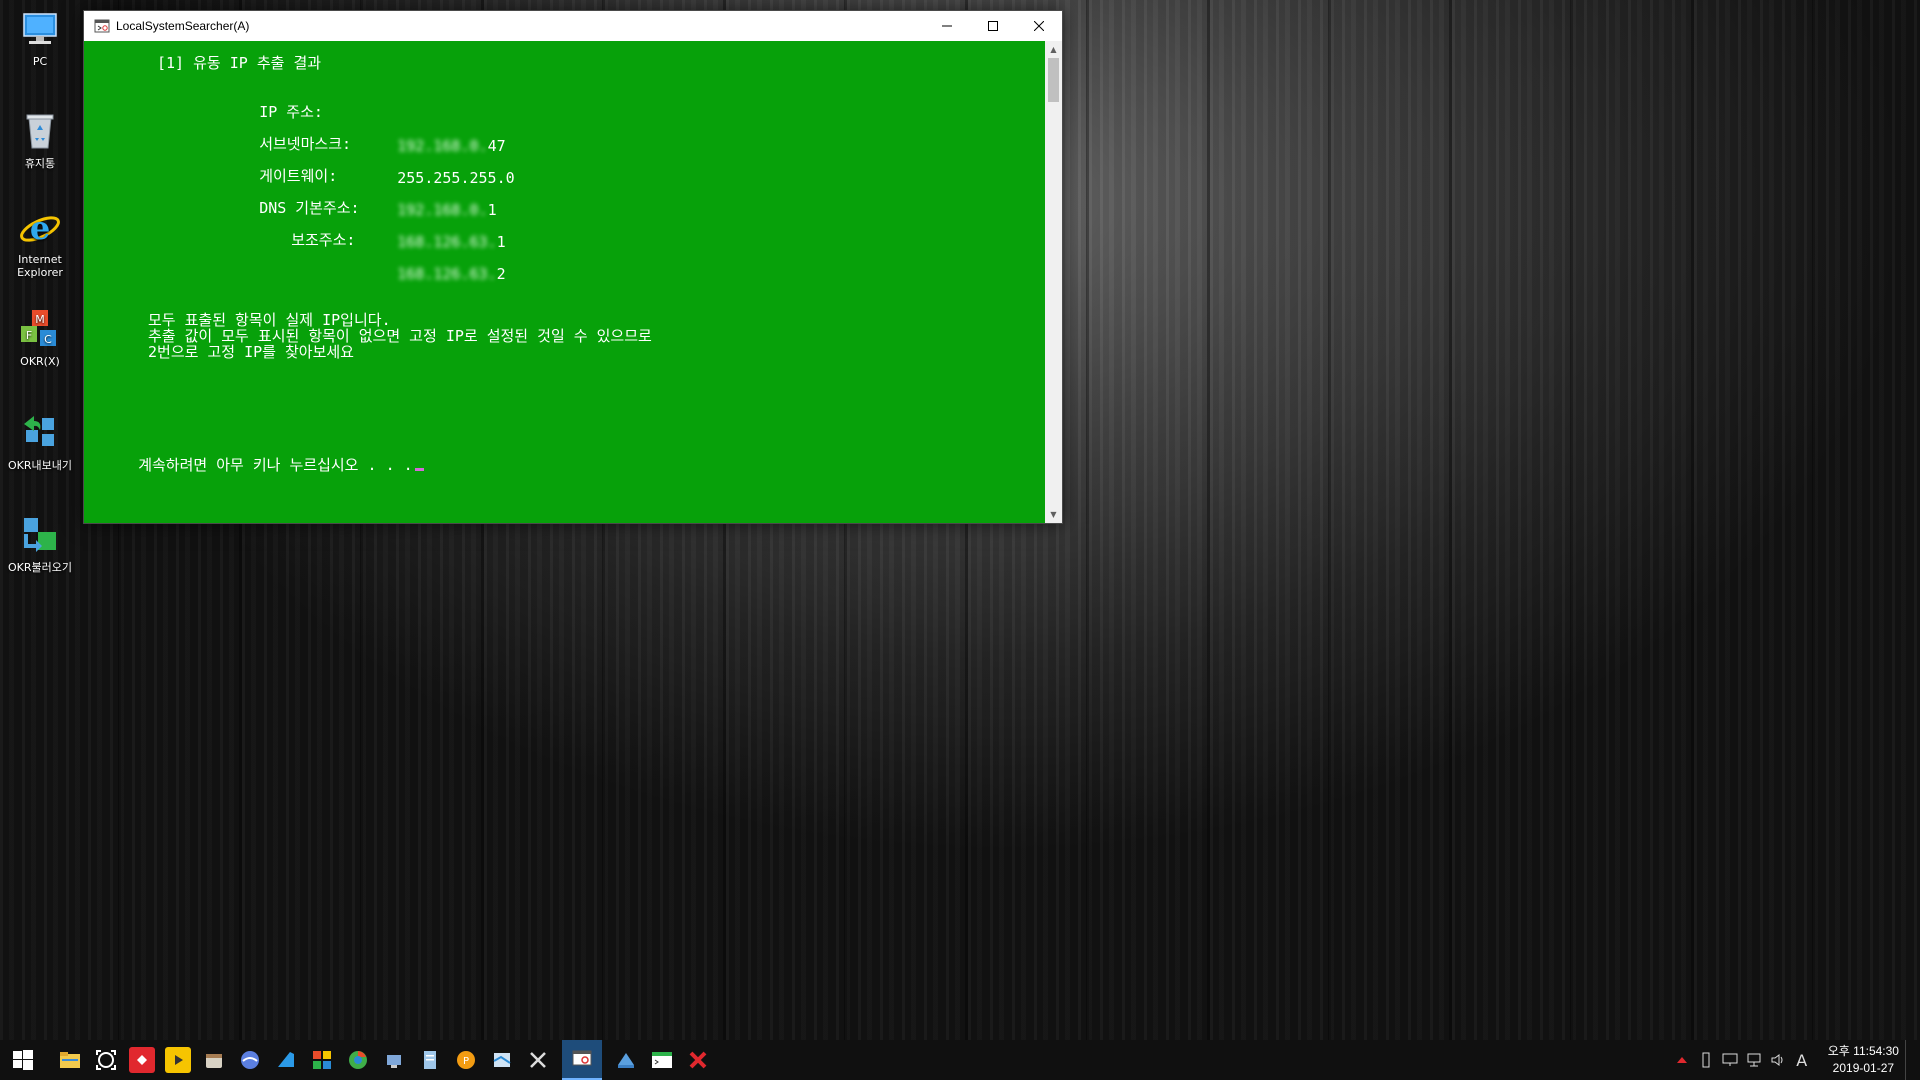 The width and height of the screenshot is (1920, 1080). Describe the element at coordinates (1053, 282) in the screenshot. I see `vertical-scrollbar: ▲ ▼` at that location.